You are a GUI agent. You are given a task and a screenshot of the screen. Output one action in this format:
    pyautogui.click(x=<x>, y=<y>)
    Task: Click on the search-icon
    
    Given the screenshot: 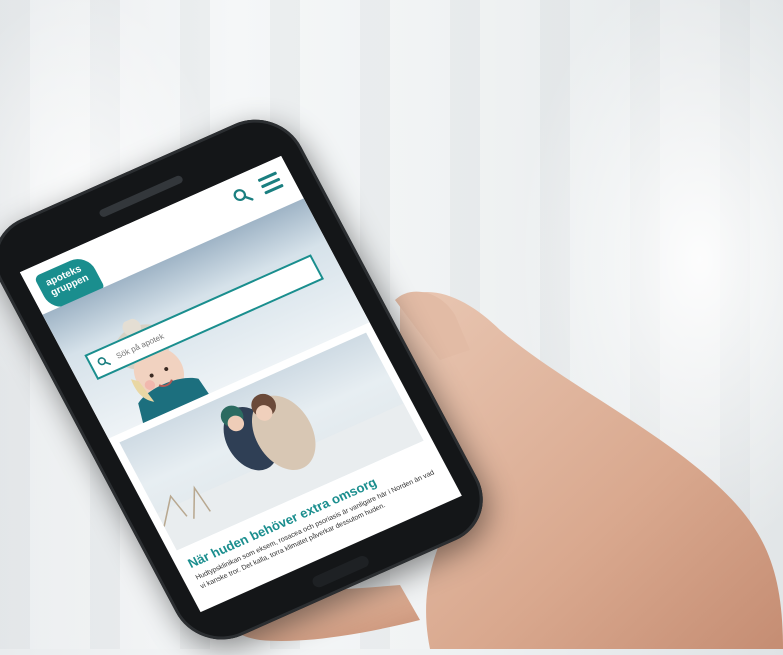 What is the action you would take?
    pyautogui.click(x=242, y=195)
    